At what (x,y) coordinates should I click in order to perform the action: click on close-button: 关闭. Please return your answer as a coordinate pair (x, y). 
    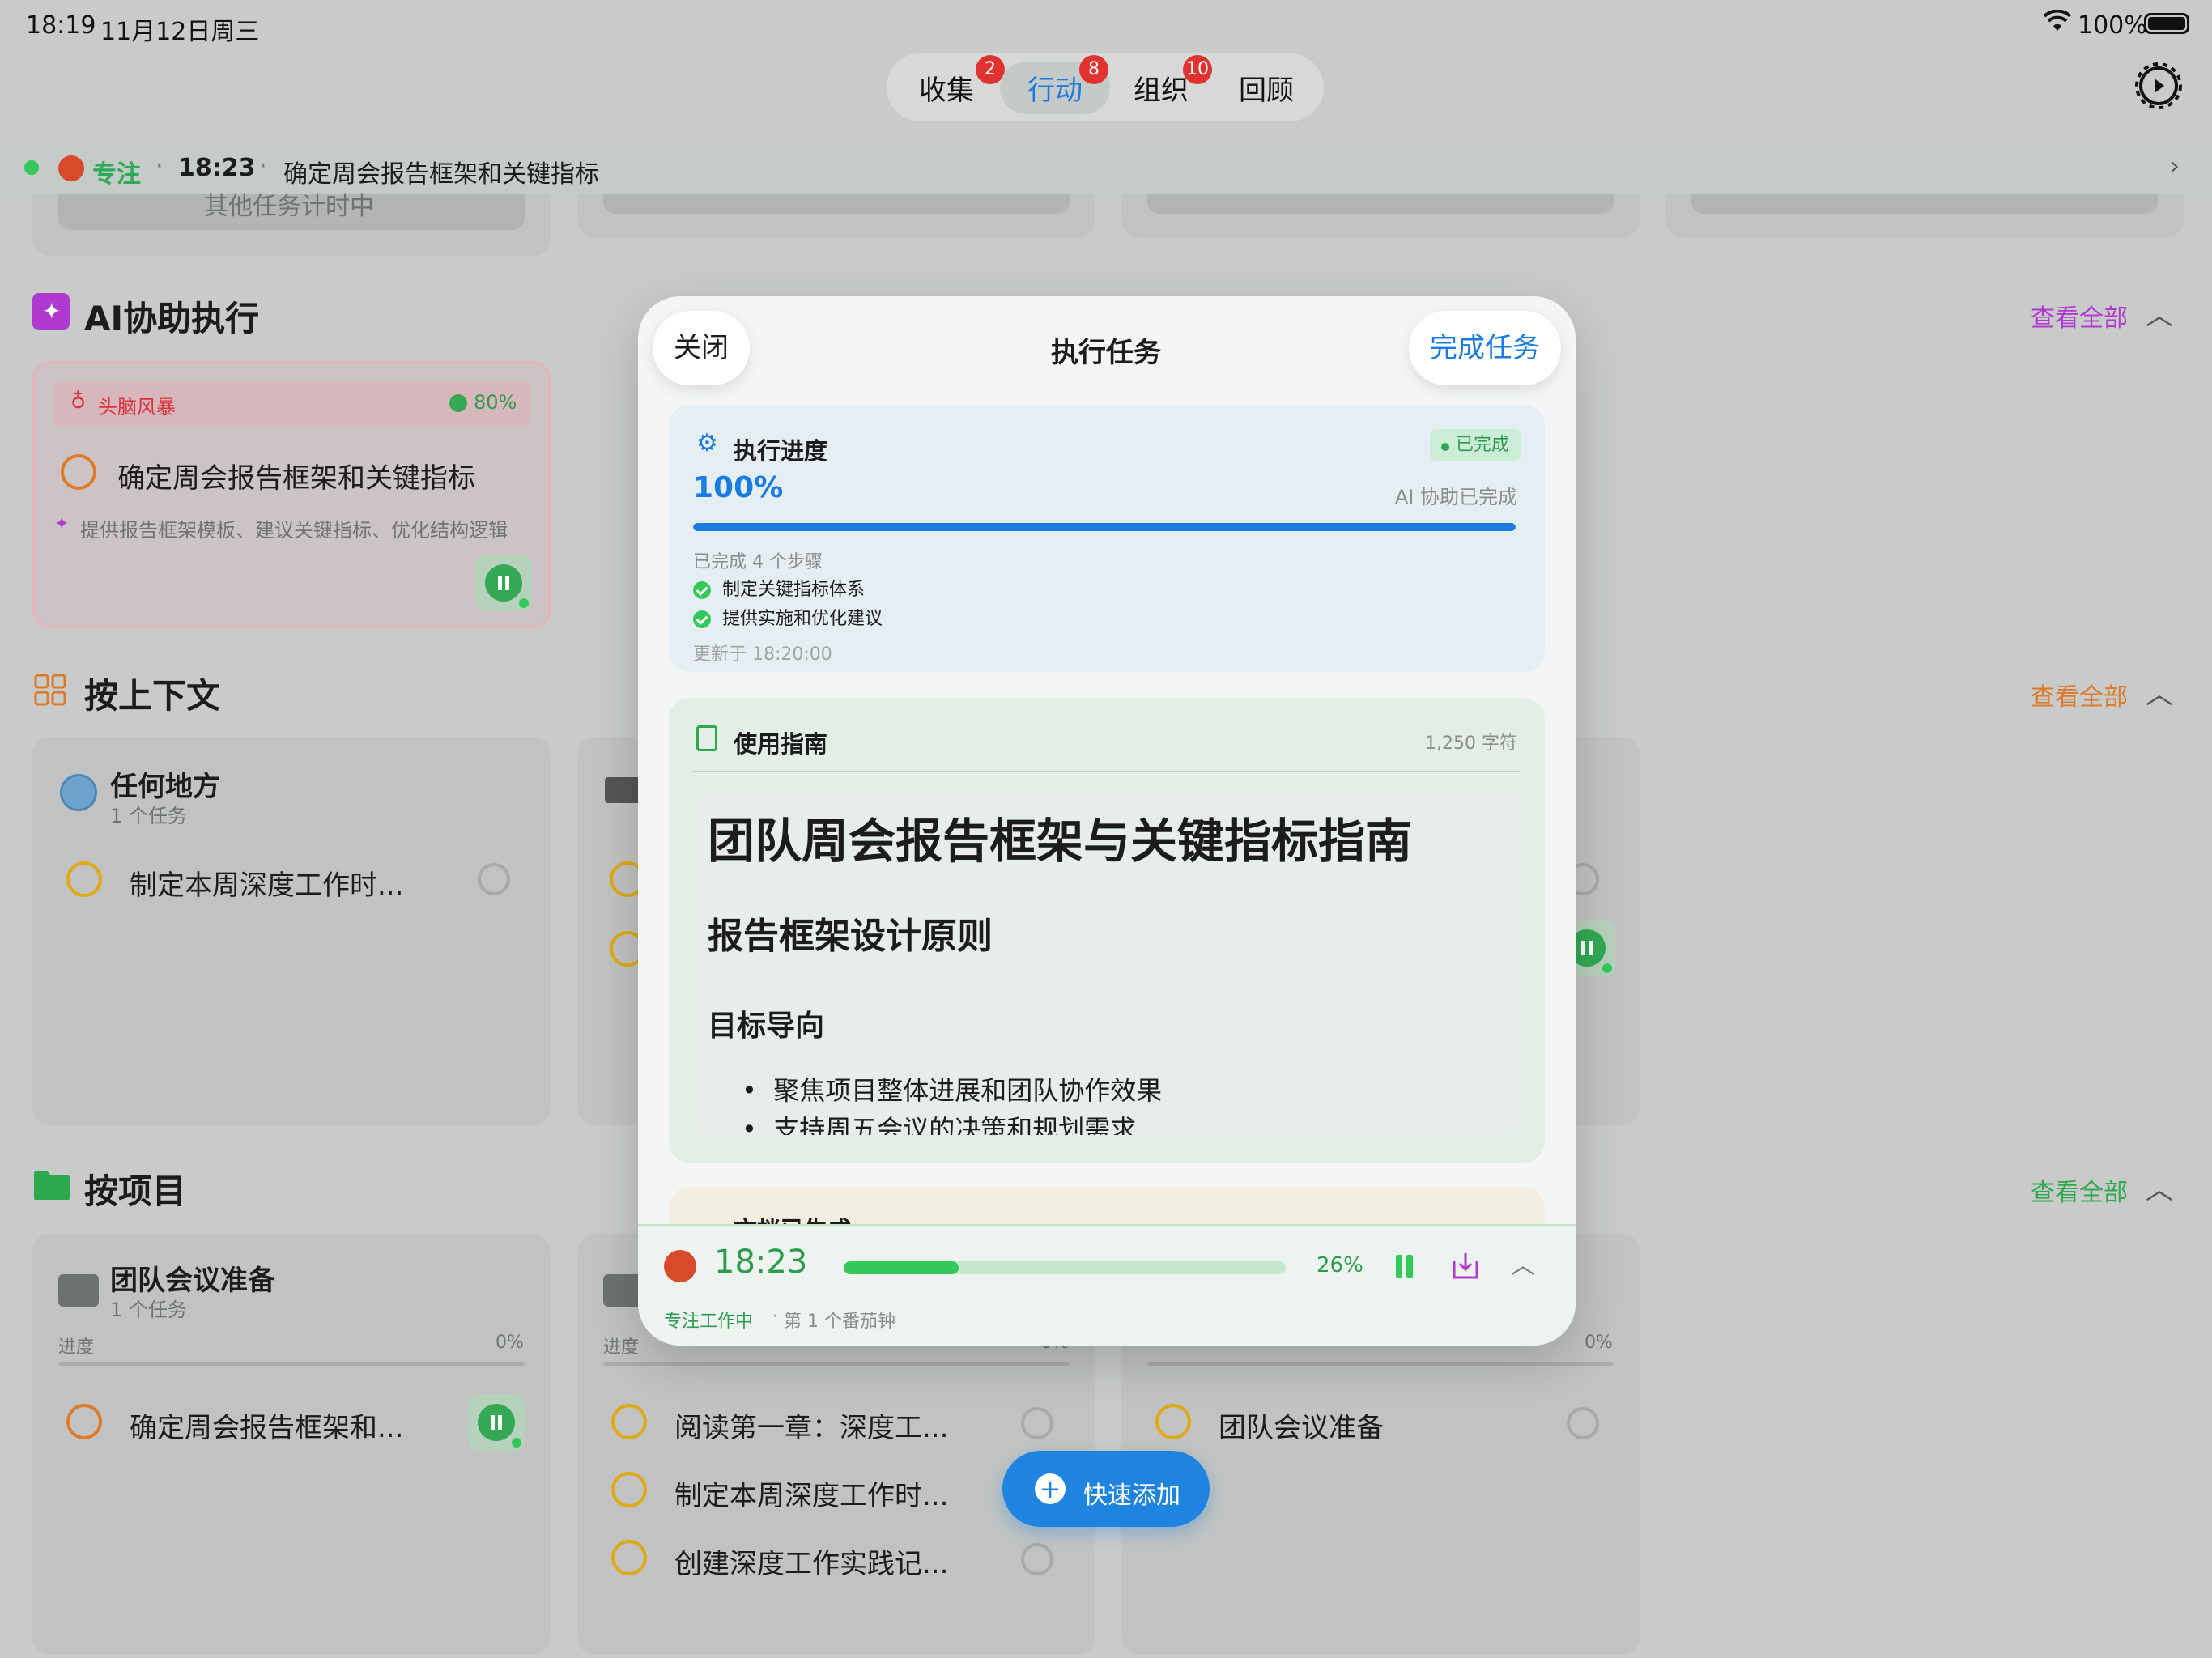
    Looking at the image, I should click on (702, 348).